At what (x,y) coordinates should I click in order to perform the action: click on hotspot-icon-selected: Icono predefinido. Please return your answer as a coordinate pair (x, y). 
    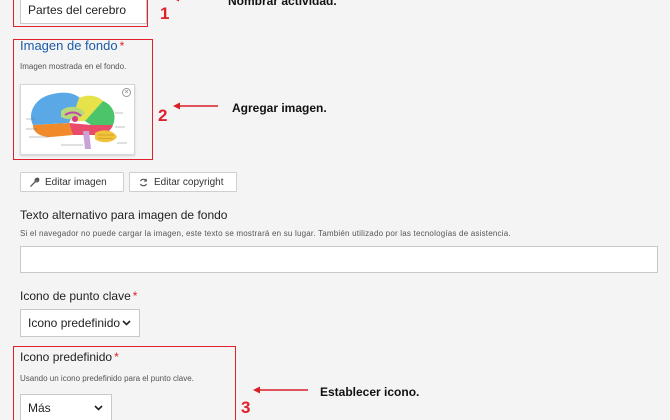
    Looking at the image, I should click on (74, 323).